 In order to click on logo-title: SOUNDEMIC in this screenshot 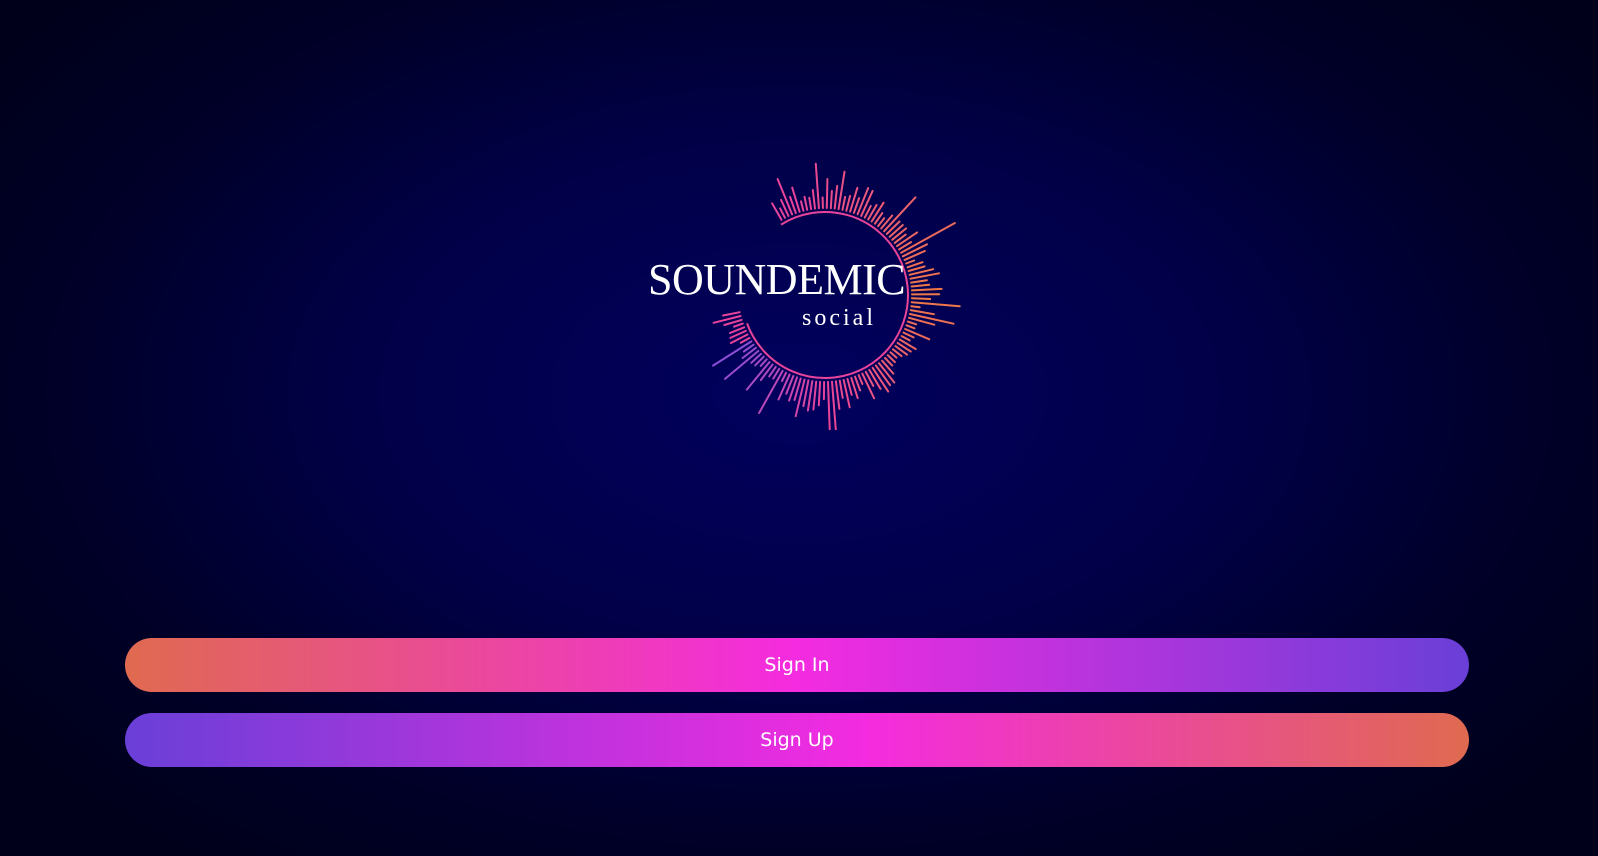, I will do `click(777, 279)`.